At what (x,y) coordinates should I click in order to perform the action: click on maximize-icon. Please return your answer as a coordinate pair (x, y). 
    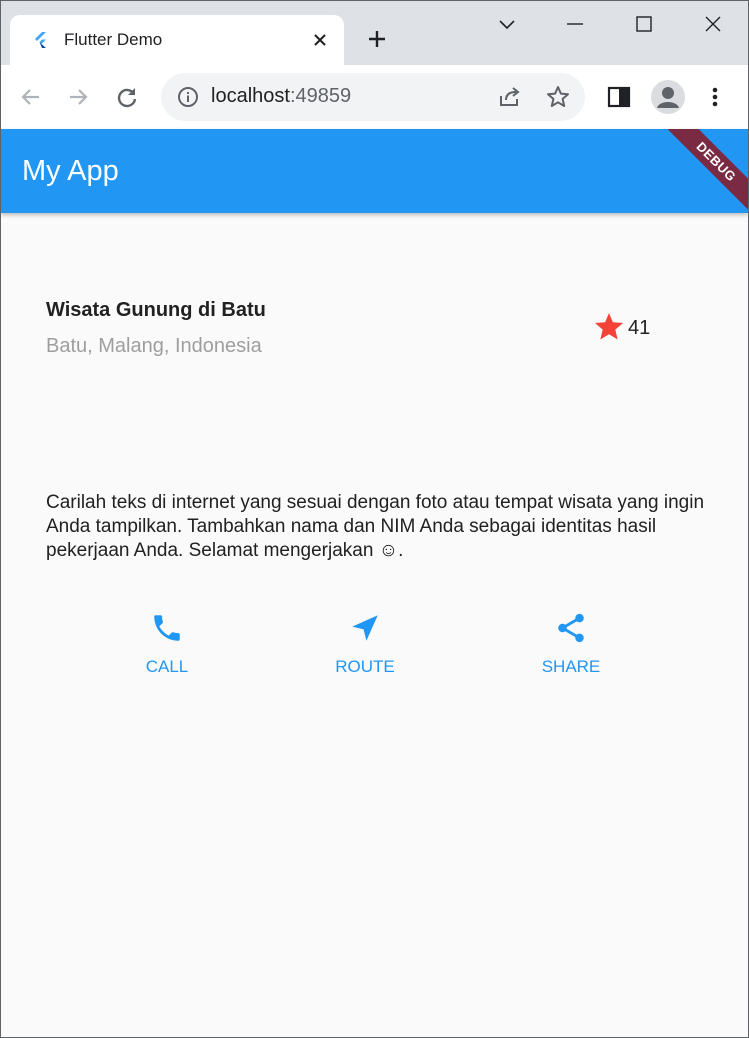
    Looking at the image, I should click on (644, 24).